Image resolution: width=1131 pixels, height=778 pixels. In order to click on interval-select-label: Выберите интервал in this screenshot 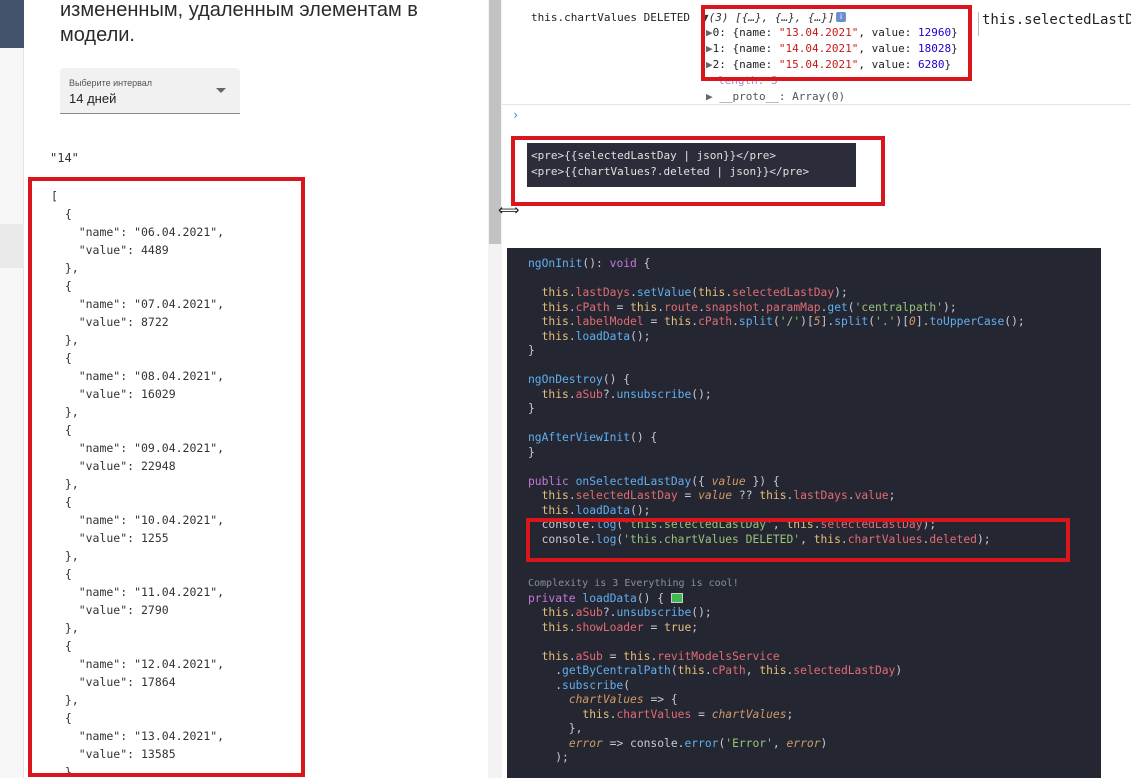, I will do `click(111, 83)`.